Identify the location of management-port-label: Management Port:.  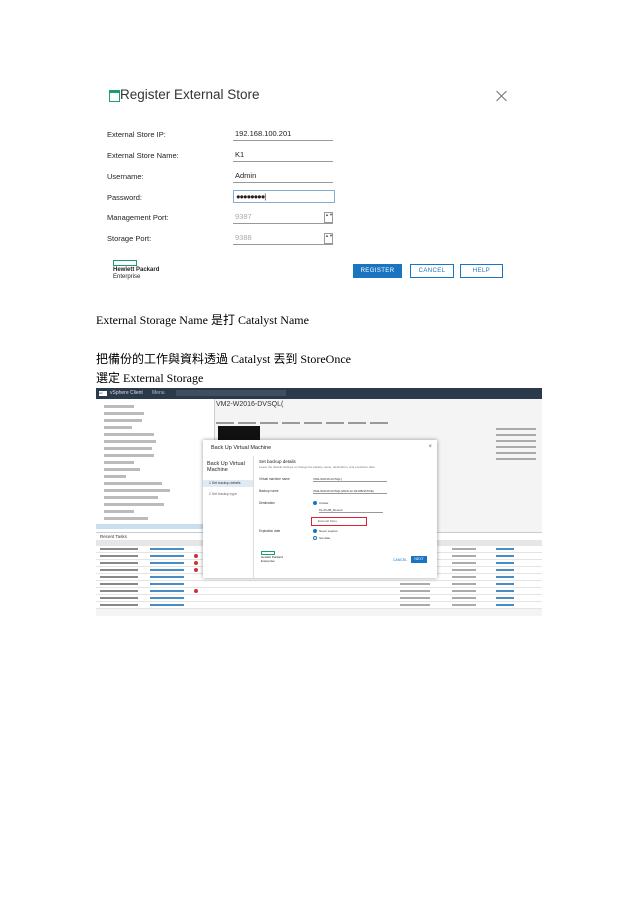
(138, 217).